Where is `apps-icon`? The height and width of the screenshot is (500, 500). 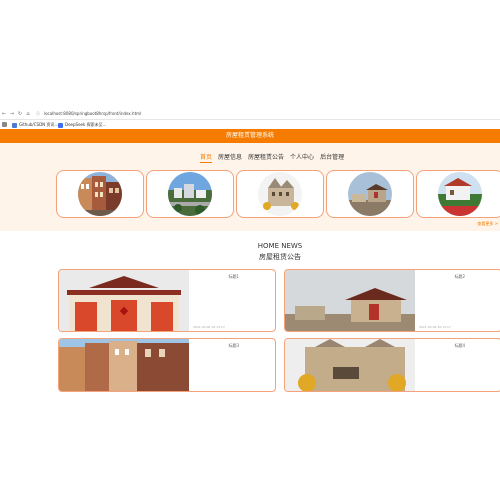
apps-icon is located at coordinates (4, 124).